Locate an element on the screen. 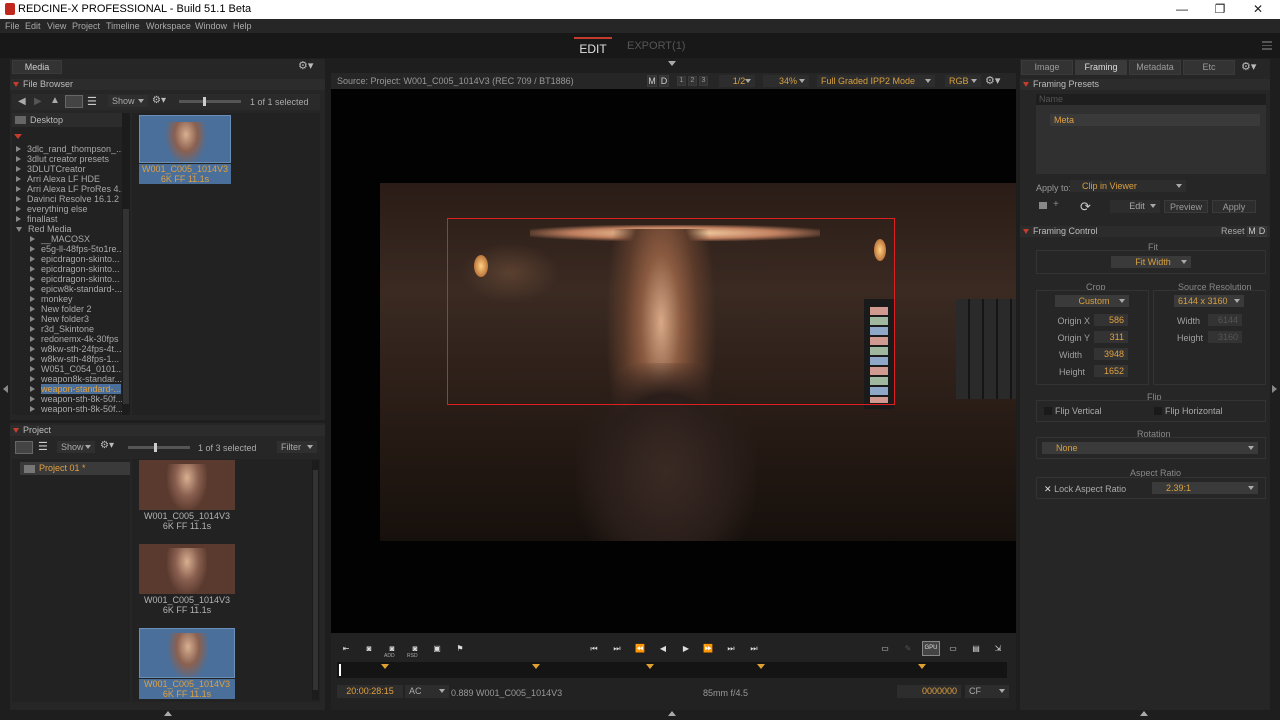  media-tab: Media is located at coordinates (37, 67).